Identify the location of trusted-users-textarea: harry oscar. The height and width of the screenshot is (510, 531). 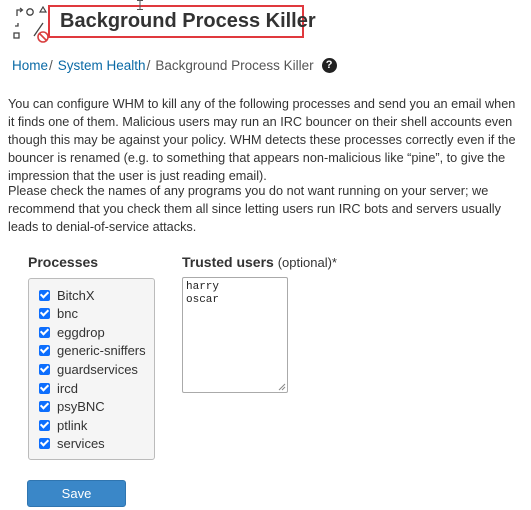
(235, 335).